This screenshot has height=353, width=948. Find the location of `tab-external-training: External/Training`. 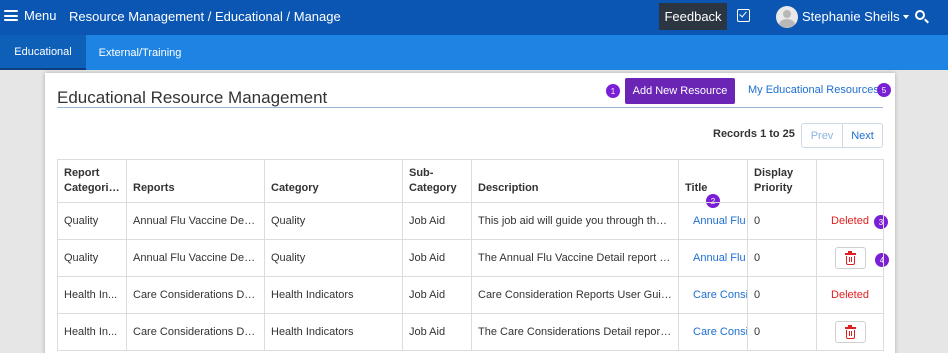

tab-external-training: External/Training is located at coordinates (140, 52).